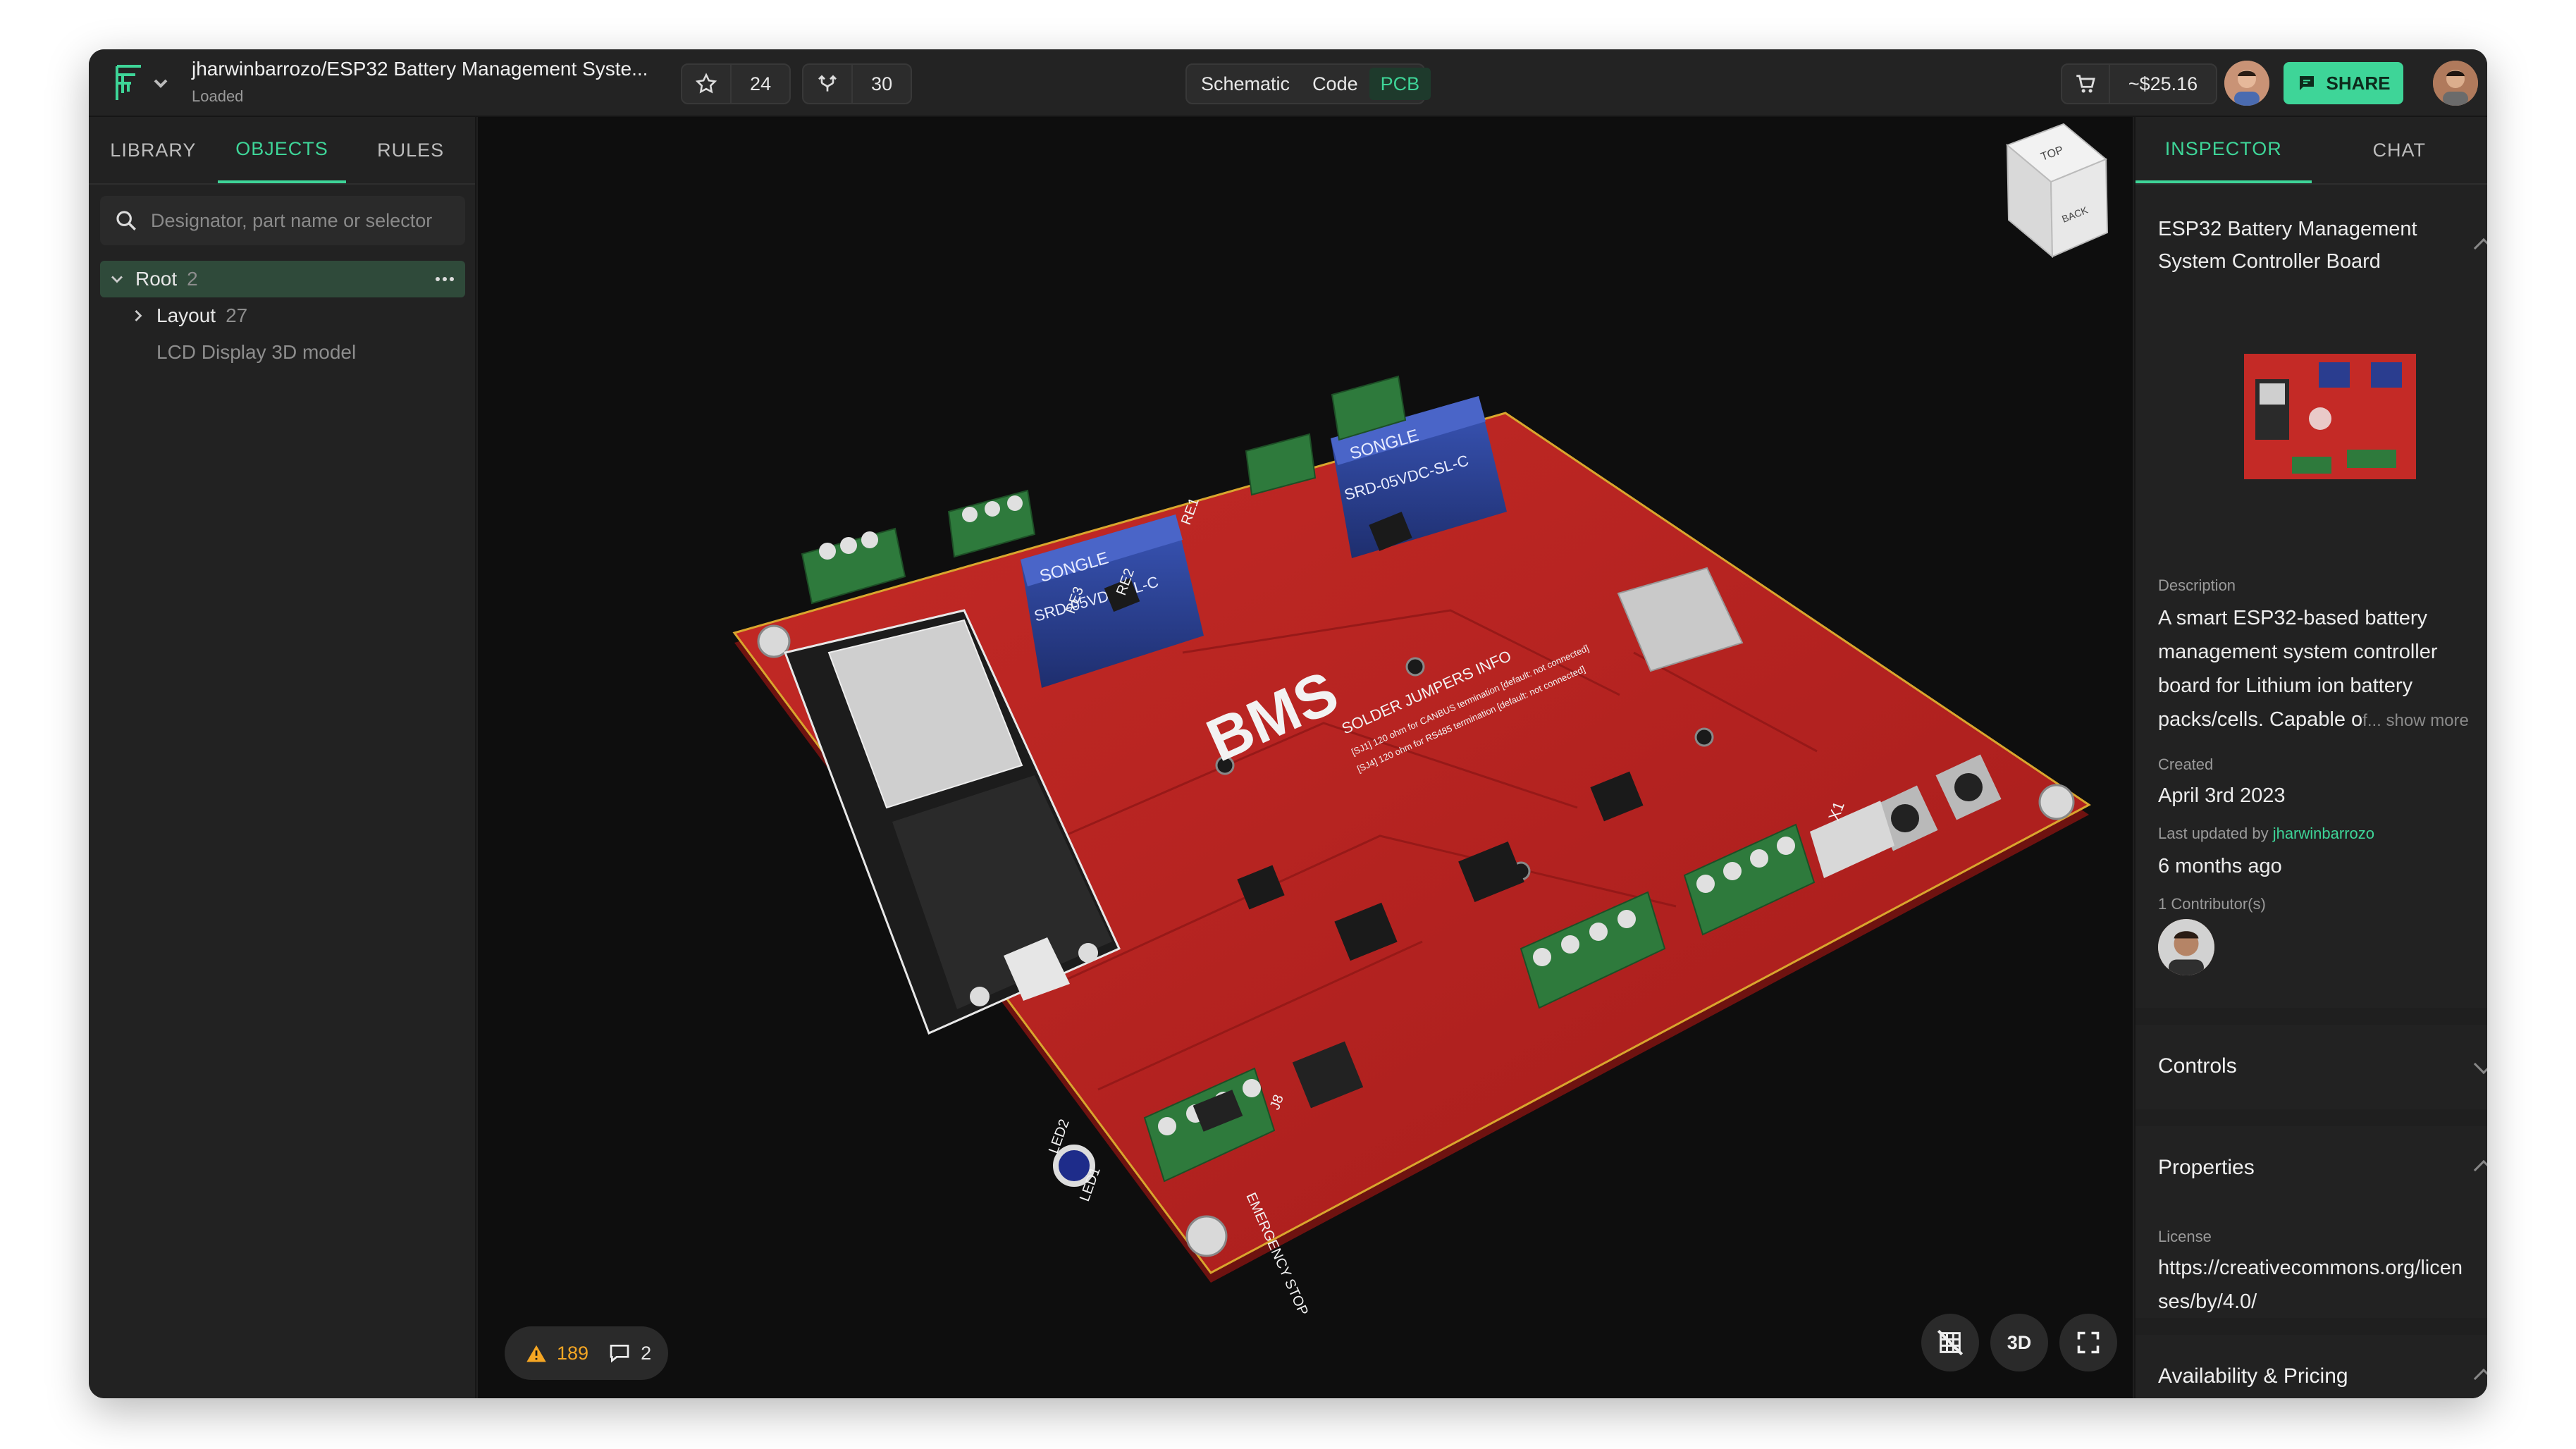 The height and width of the screenshot is (1449, 2576). Describe the element at coordinates (2220, 866) in the screenshot. I see `updated-value: 6 months ago` at that location.